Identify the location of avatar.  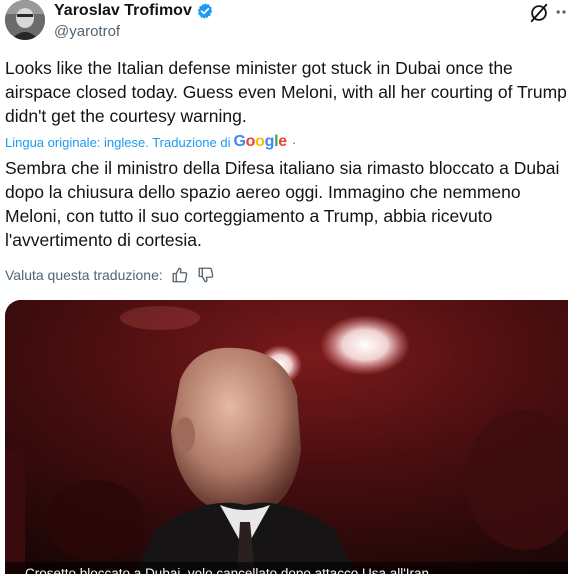
(25, 20).